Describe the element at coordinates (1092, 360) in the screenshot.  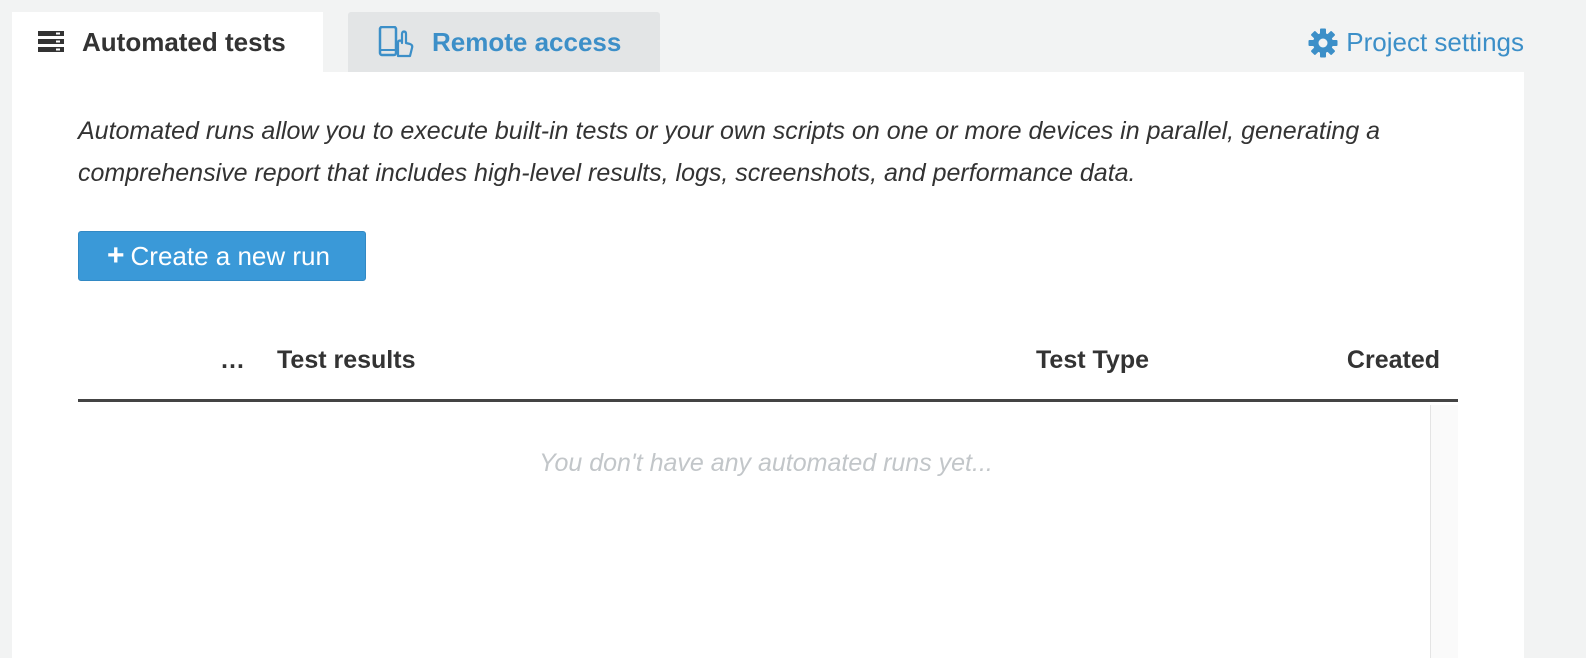
I see `column-header-test-type: Test Type` at that location.